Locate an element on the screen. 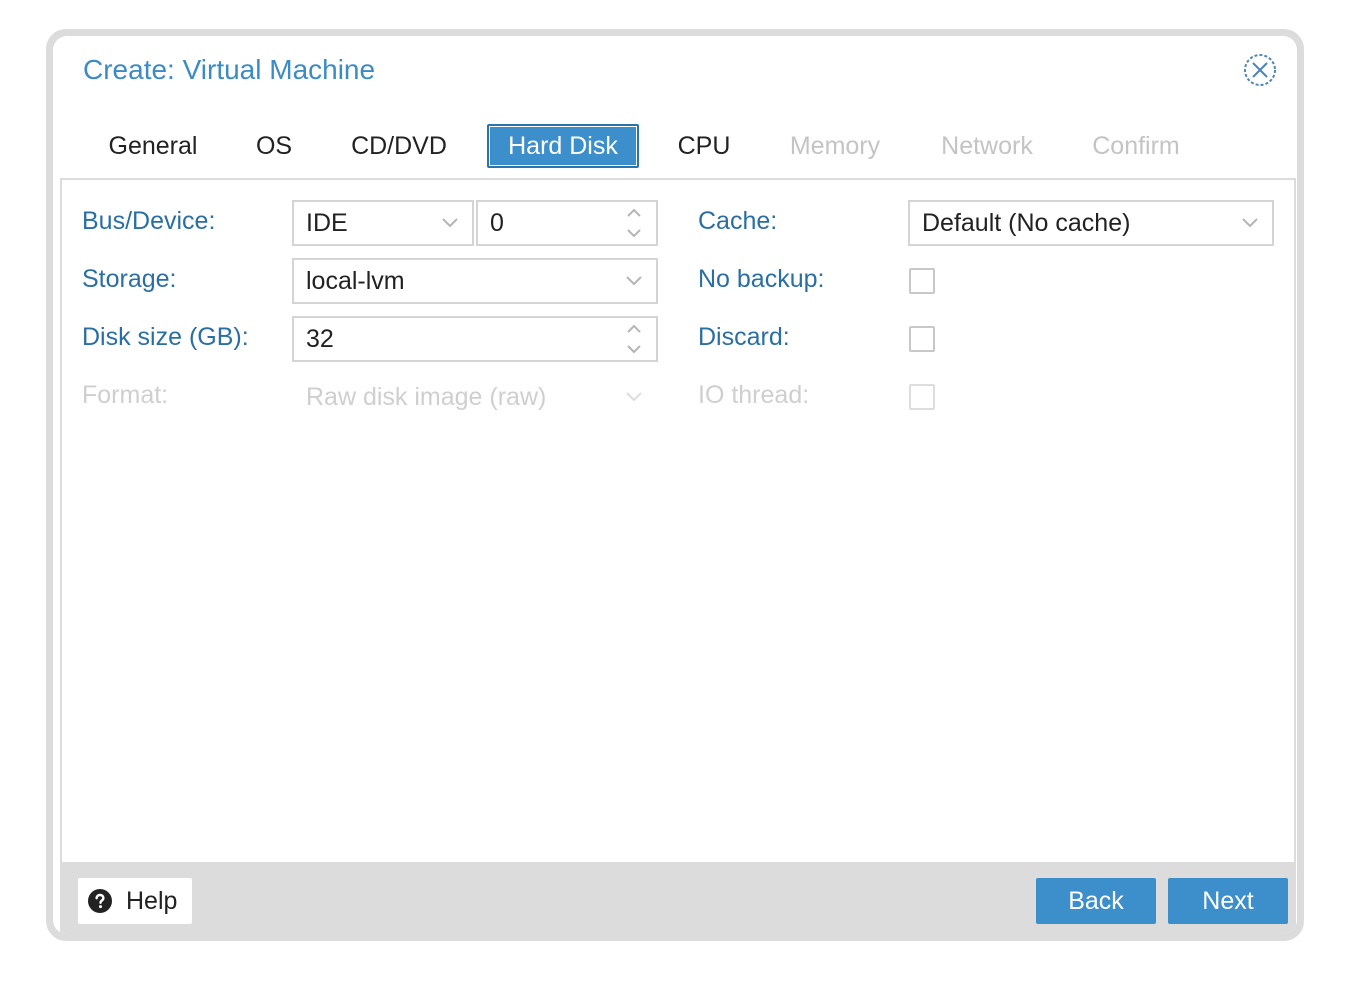 The height and width of the screenshot is (981, 1352). disk-size-label: Disk size (GB): is located at coordinates (165, 337).